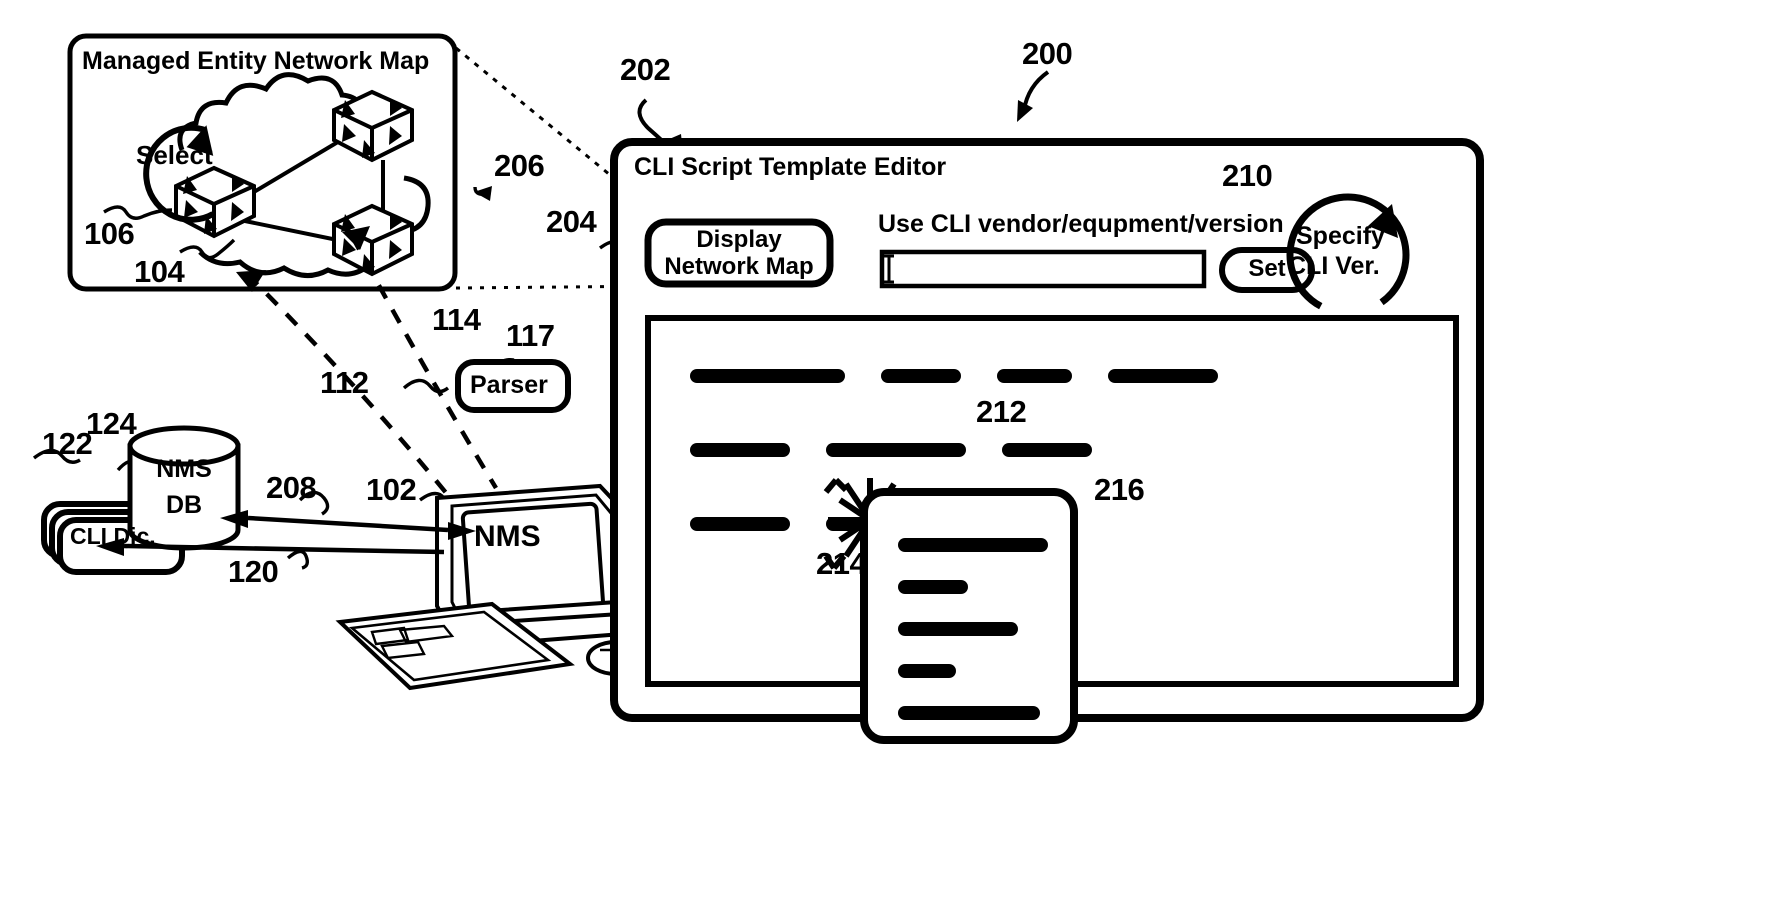  What do you see at coordinates (1001, 411) in the screenshot?
I see `ref-212: 212` at bounding box center [1001, 411].